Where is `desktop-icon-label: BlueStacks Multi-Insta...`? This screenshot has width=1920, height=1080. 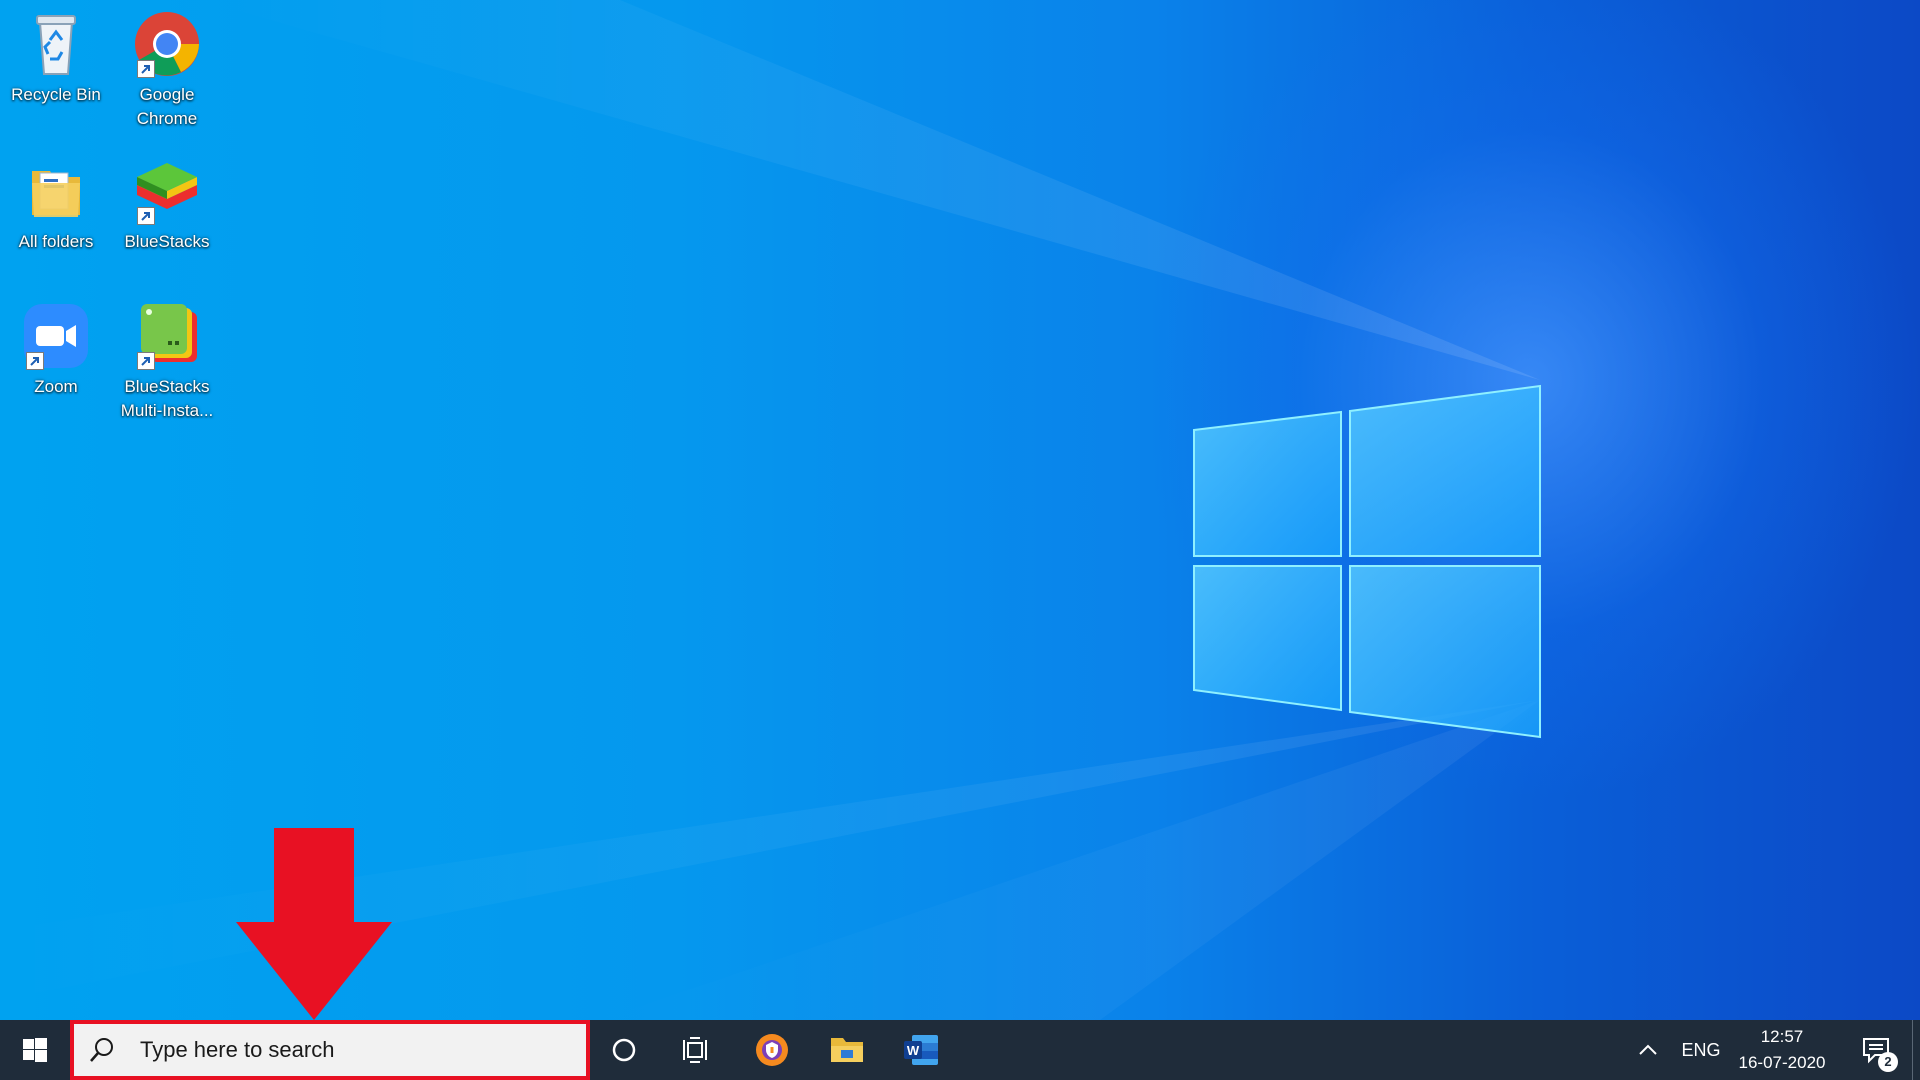 desktop-icon-label: BlueStacks Multi-Insta... is located at coordinates (167, 398).